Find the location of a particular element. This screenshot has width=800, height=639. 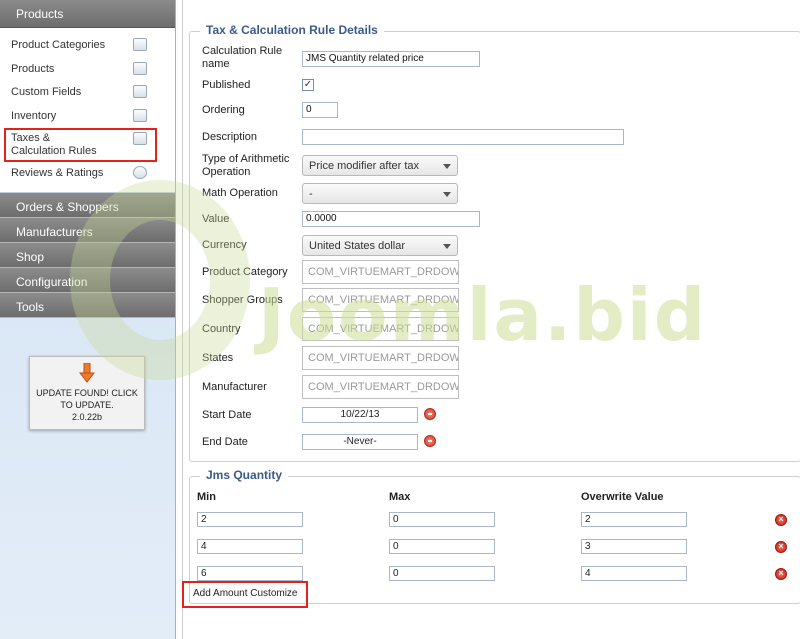

overwrite-header: Overwrite Value is located at coordinates (622, 497).